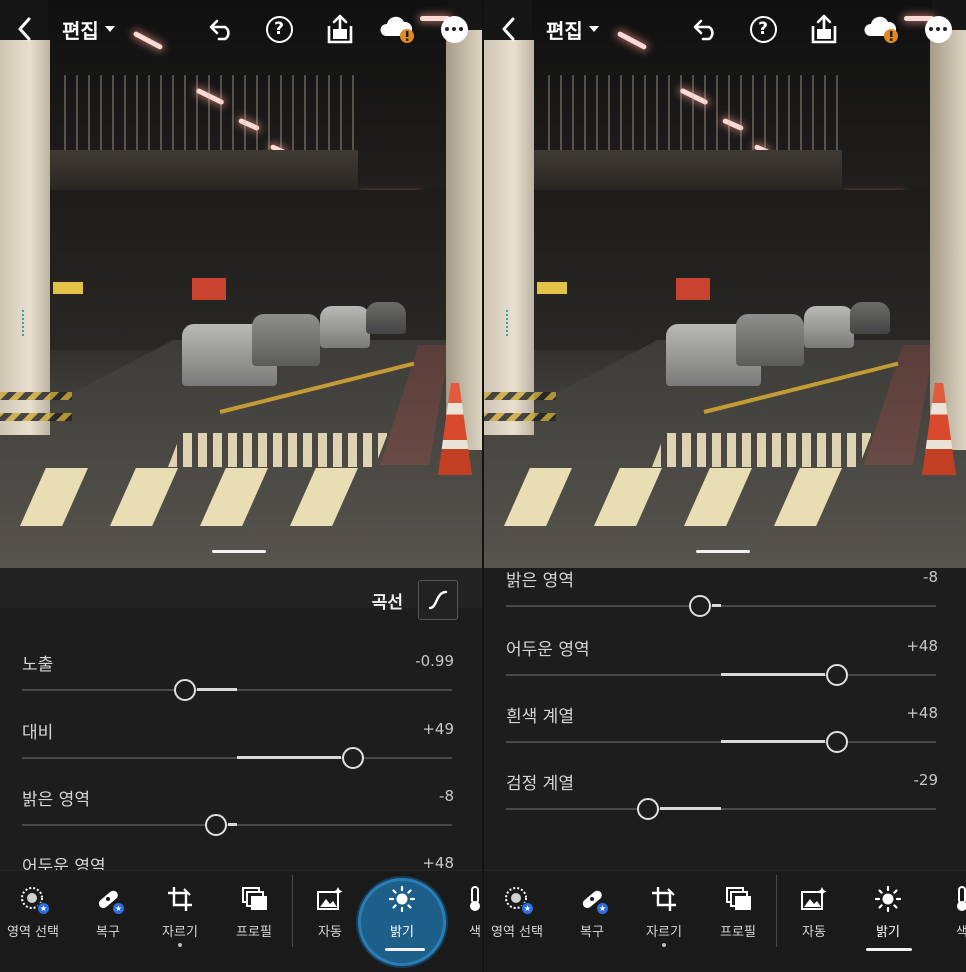 The width and height of the screenshot is (966, 972). Describe the element at coordinates (254, 899) in the screenshot. I see `profiles-icon` at that location.